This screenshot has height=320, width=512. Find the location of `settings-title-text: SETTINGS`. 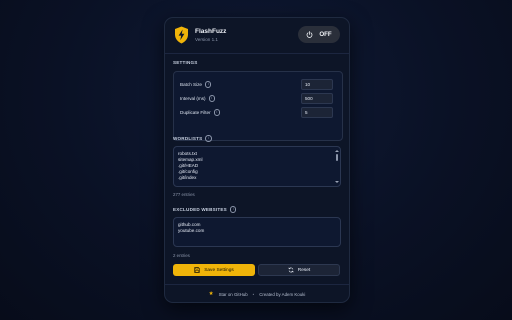

settings-title-text: SETTINGS is located at coordinates (185, 62).